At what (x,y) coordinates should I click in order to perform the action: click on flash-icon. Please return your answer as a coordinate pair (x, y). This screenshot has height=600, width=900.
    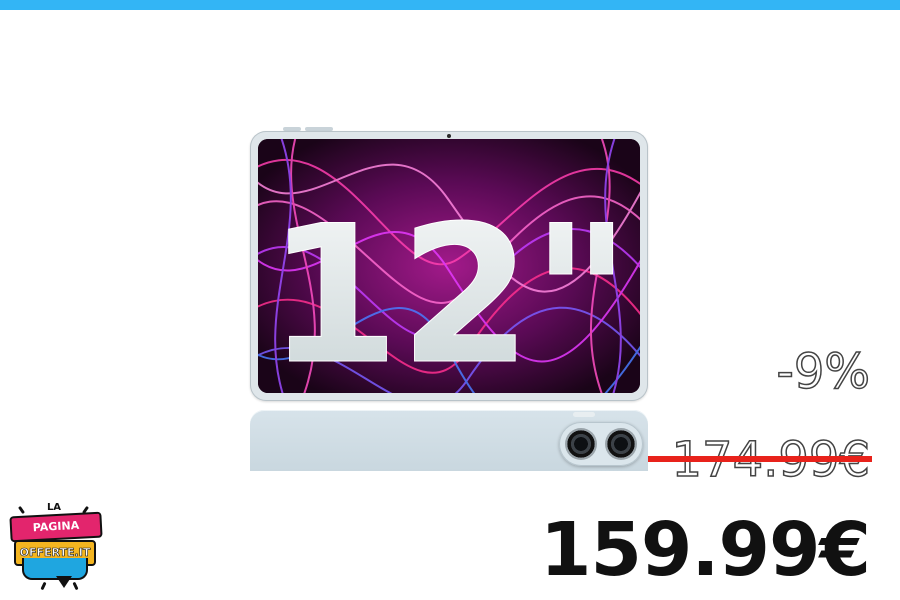
    Looking at the image, I should click on (584, 414).